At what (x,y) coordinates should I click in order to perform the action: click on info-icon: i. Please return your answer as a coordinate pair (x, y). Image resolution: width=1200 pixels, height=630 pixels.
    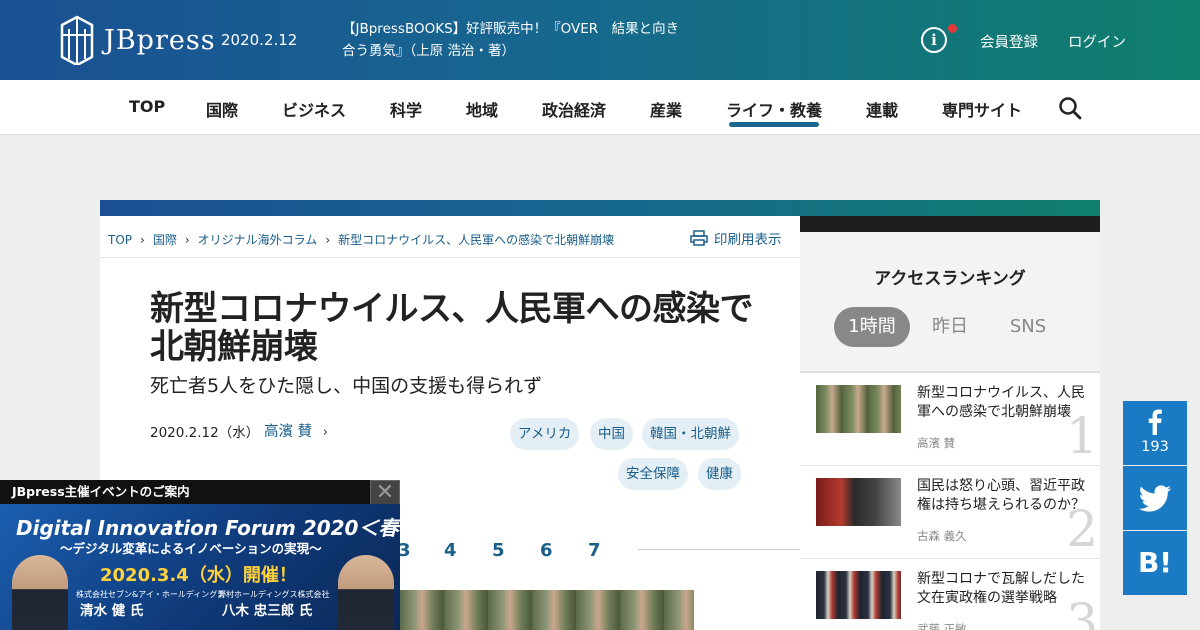
    Looking at the image, I should click on (934, 40).